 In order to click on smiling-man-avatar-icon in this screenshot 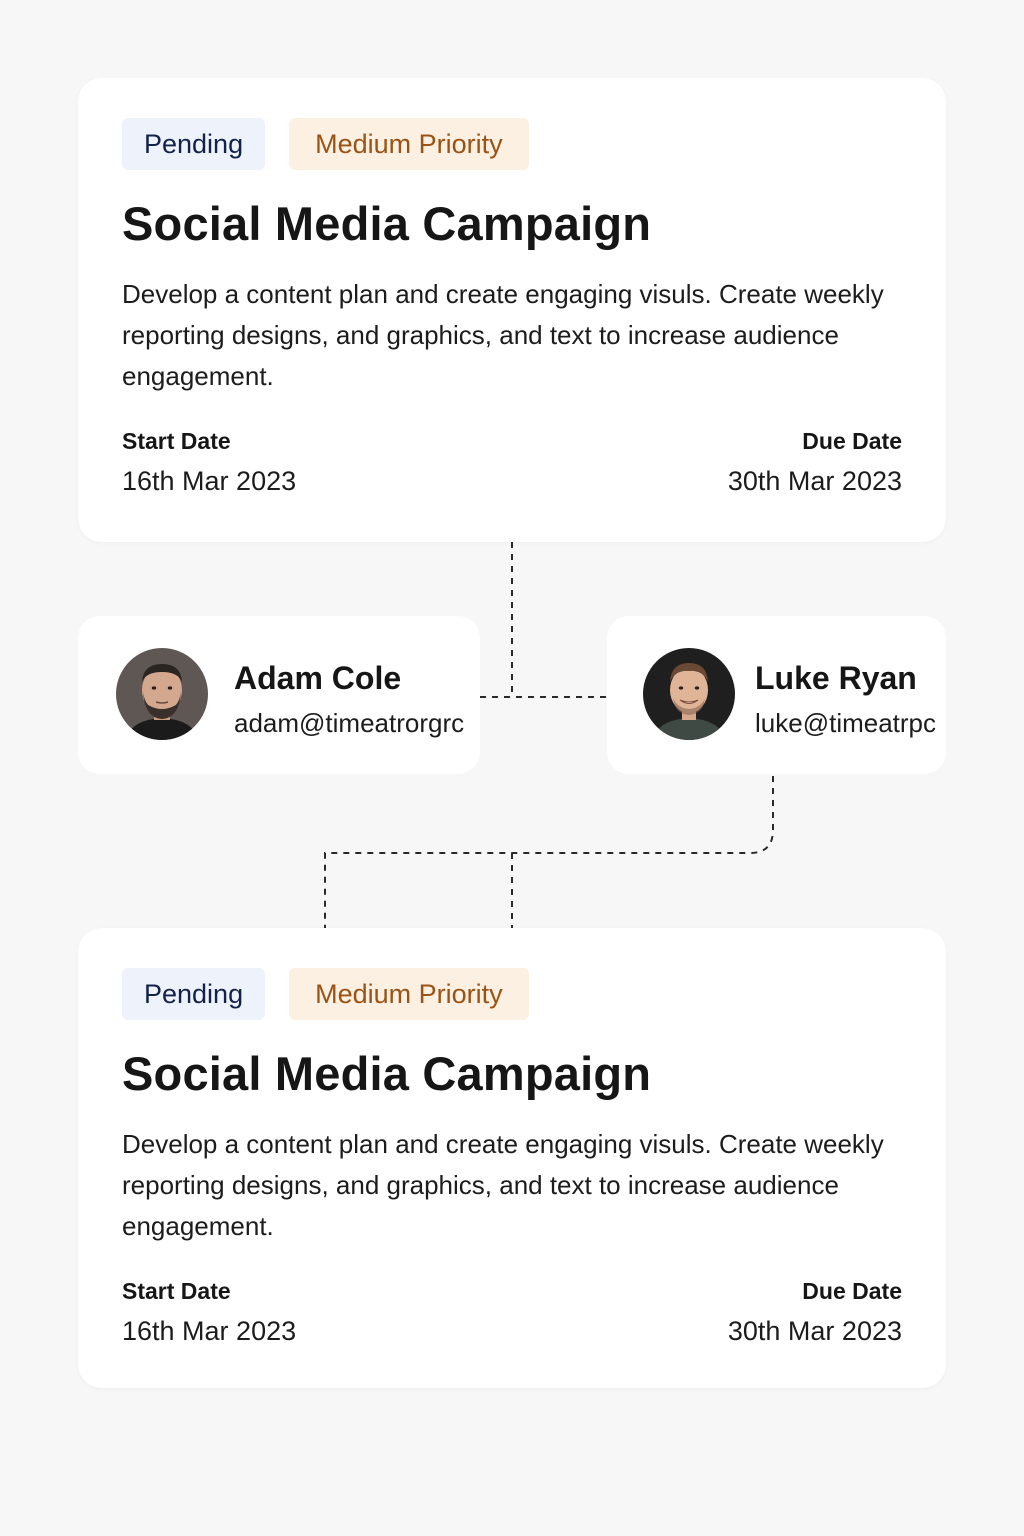, I will do `click(689, 694)`.